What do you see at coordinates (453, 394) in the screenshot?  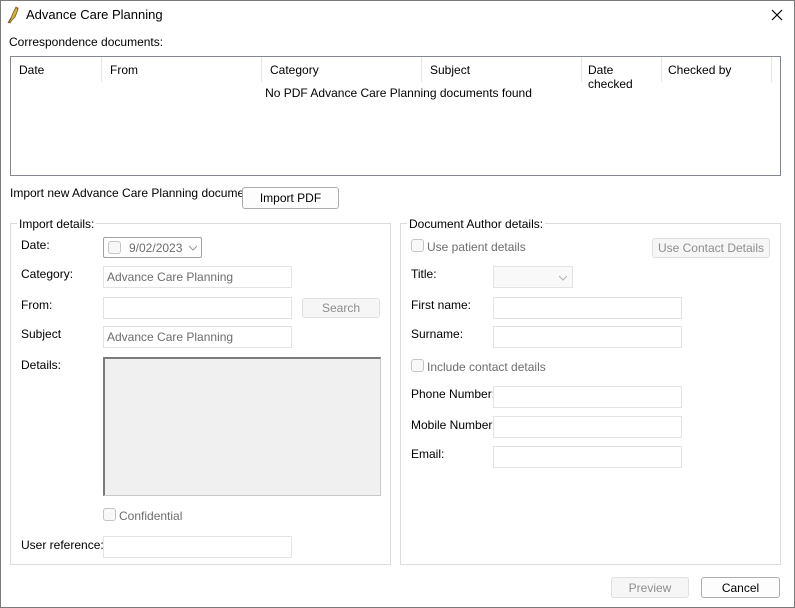 I see `phone-number-label: Phone Number:` at bounding box center [453, 394].